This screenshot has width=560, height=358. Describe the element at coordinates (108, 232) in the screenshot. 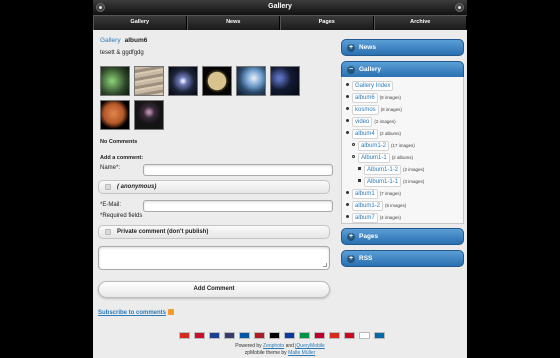

I see `private-checkbox` at that location.